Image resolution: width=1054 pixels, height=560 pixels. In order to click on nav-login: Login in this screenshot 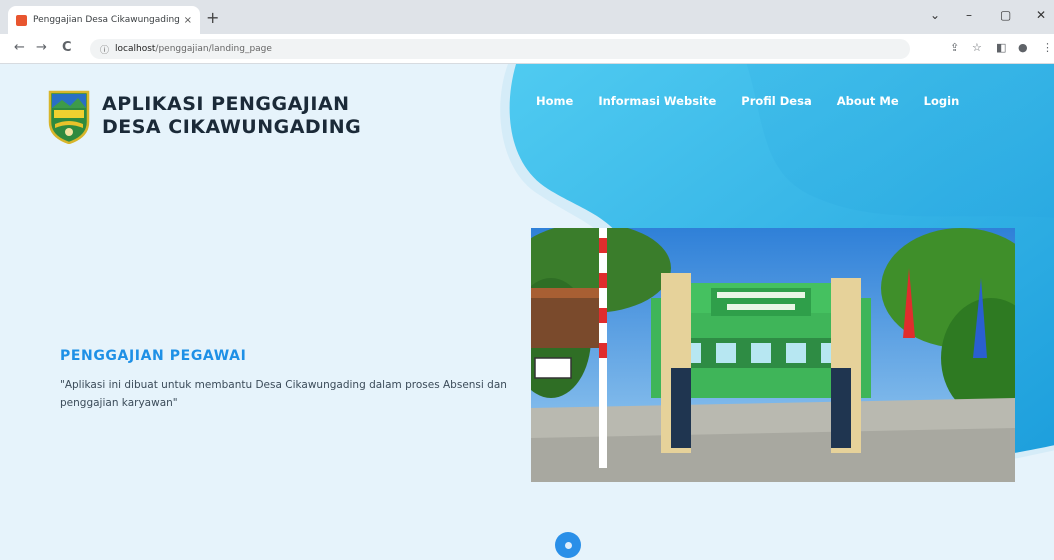, I will do `click(942, 101)`.